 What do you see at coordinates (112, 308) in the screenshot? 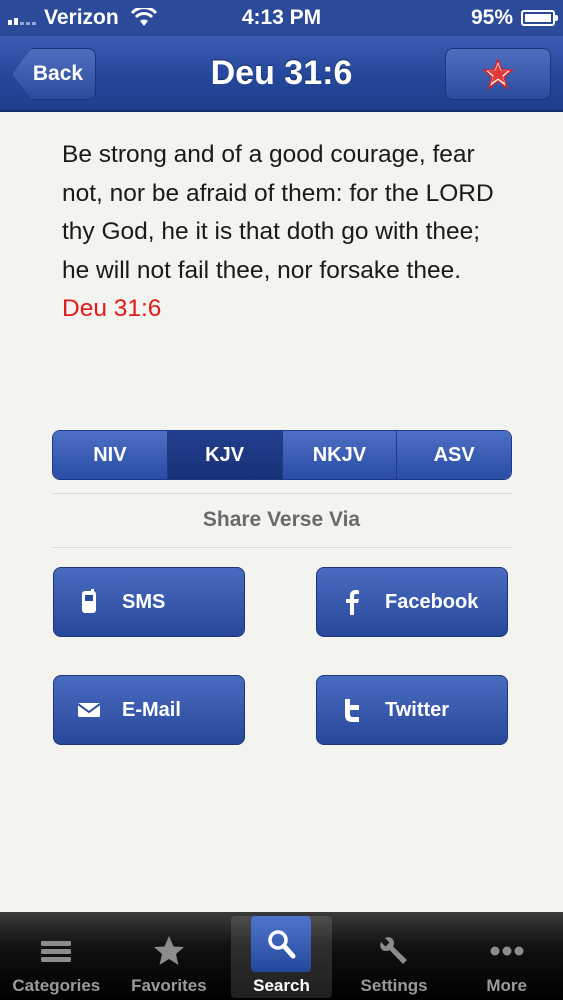
I see `verse-reference: Deu 31:6` at bounding box center [112, 308].